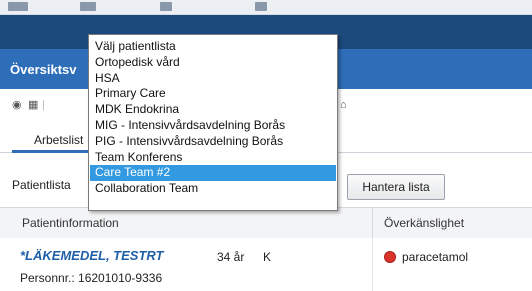 The width and height of the screenshot is (532, 291). I want to click on view-title: Översiktsv, so click(43, 69).